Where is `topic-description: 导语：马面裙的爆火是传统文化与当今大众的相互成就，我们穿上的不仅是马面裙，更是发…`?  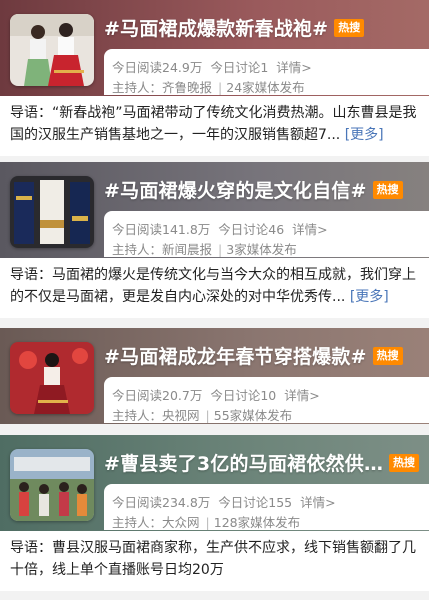 topic-description: 导语：马面裙的爆火是传统文化与当今大众的相互成就，我们穿上的不仅是马面裙，更是发… is located at coordinates (214, 288).